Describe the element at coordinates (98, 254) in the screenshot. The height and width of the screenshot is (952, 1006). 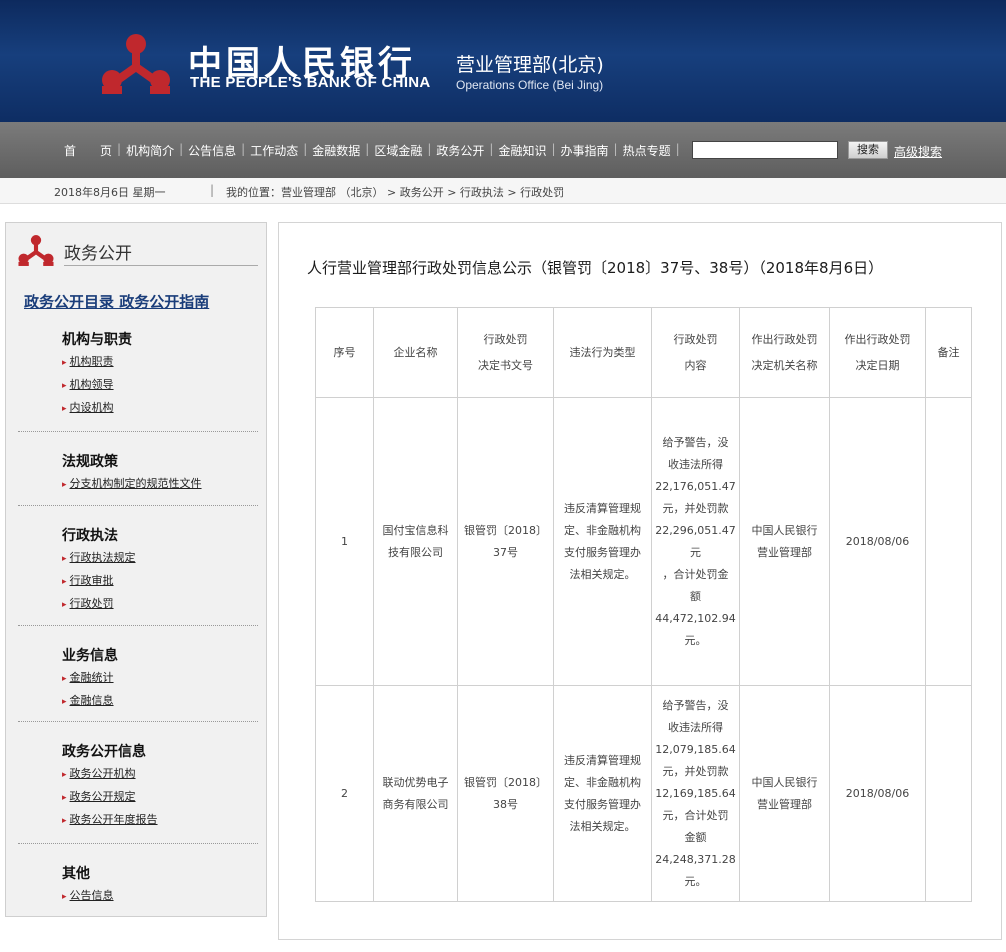
I see `sidebar-title: 政务公开` at that location.